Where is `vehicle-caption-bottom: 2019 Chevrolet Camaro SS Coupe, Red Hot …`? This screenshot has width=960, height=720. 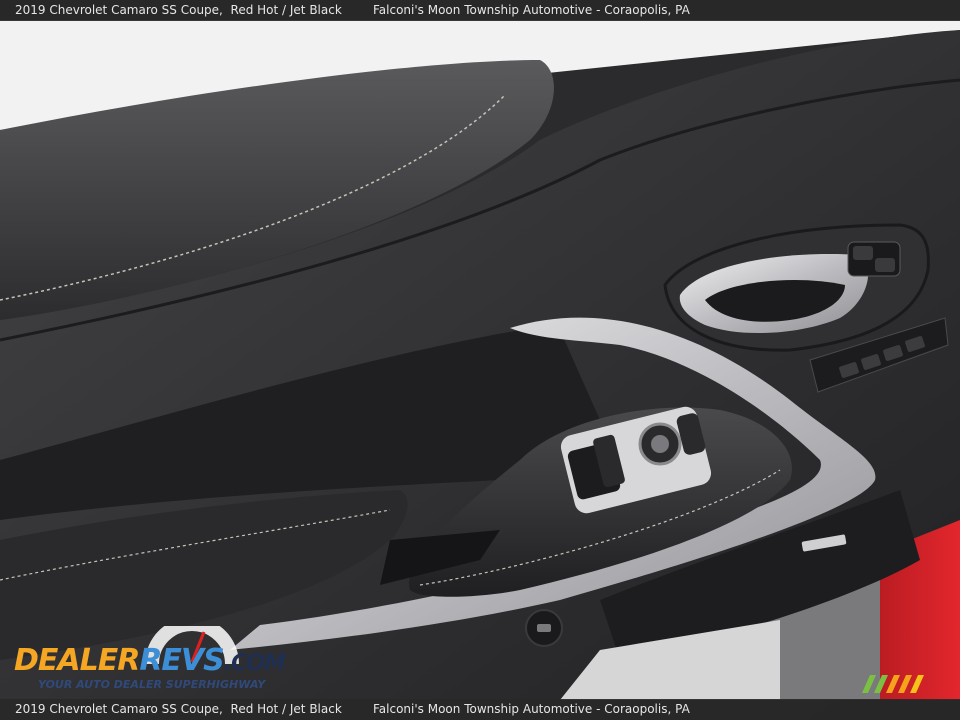
vehicle-caption-bottom: 2019 Chevrolet Camaro SS Coupe, Red Hot … is located at coordinates (178, 709).